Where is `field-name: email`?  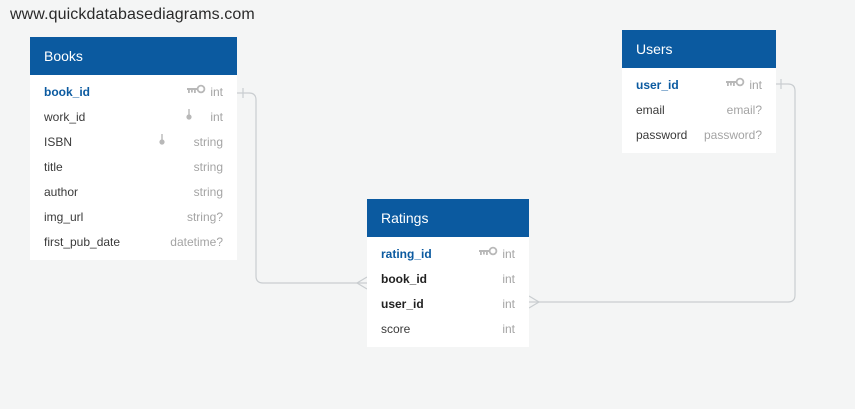 field-name: email is located at coordinates (650, 110).